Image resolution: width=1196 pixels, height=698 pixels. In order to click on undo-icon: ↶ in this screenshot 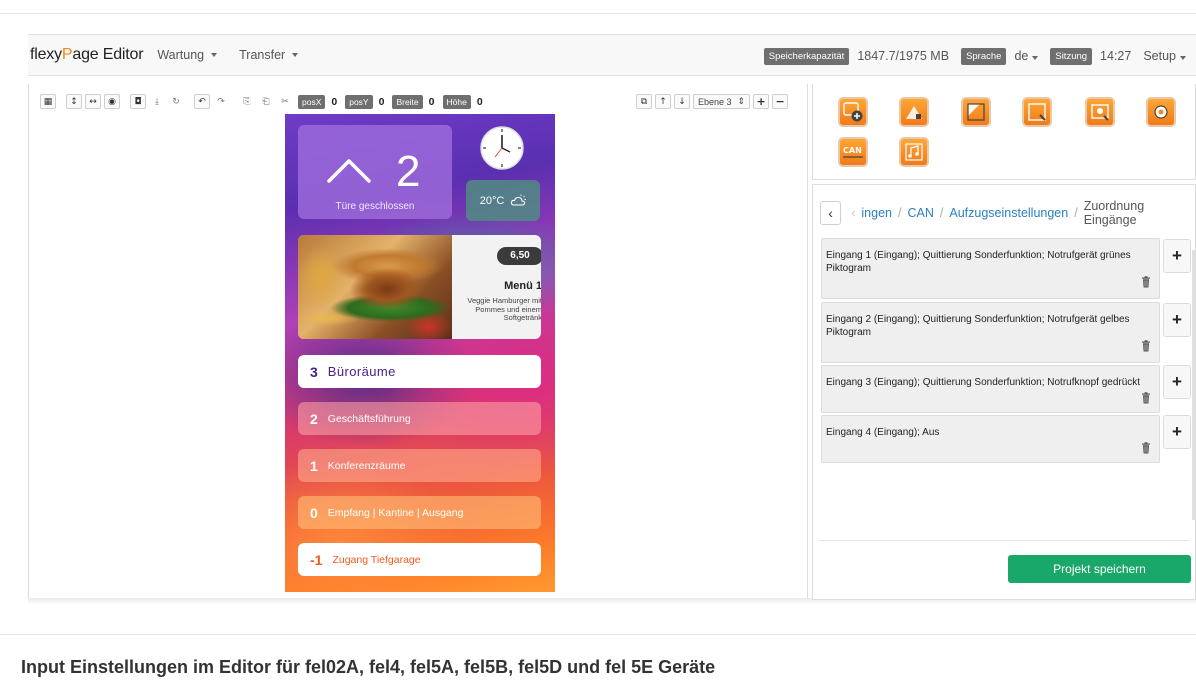, I will do `click(202, 101)`.